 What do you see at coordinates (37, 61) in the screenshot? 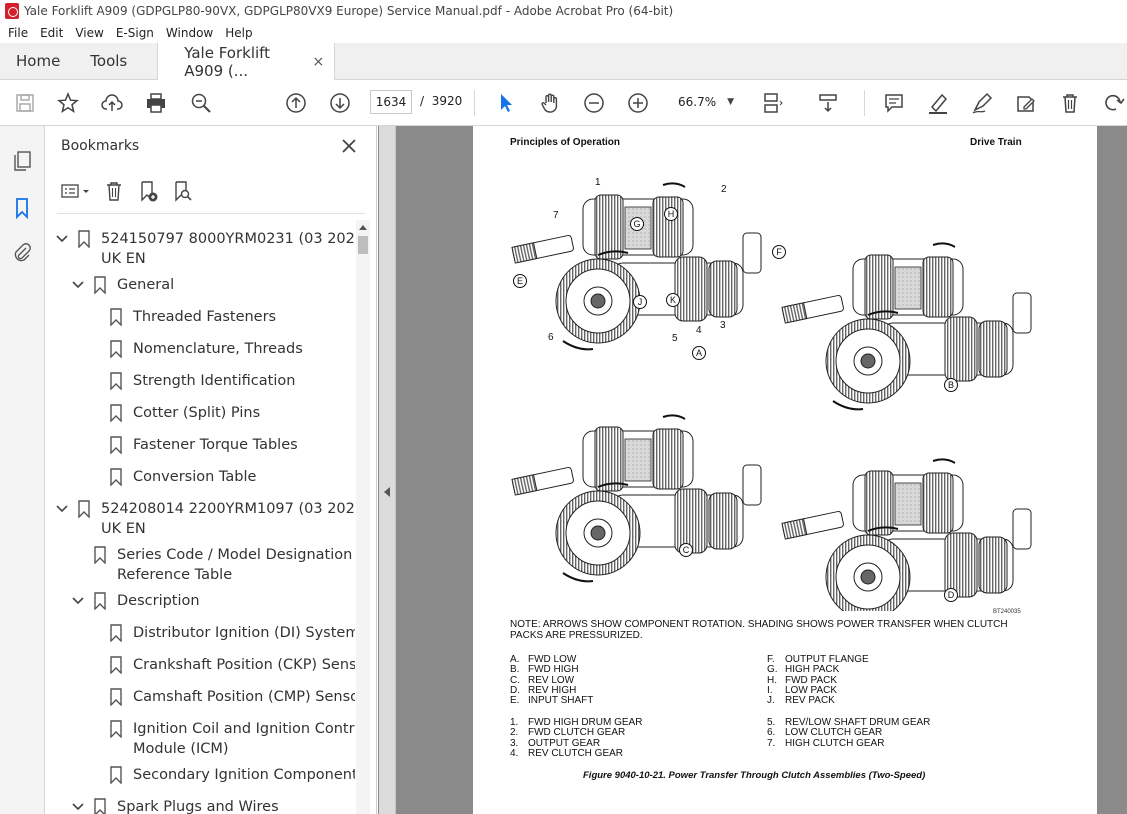
I see `tab-home: Home` at bounding box center [37, 61].